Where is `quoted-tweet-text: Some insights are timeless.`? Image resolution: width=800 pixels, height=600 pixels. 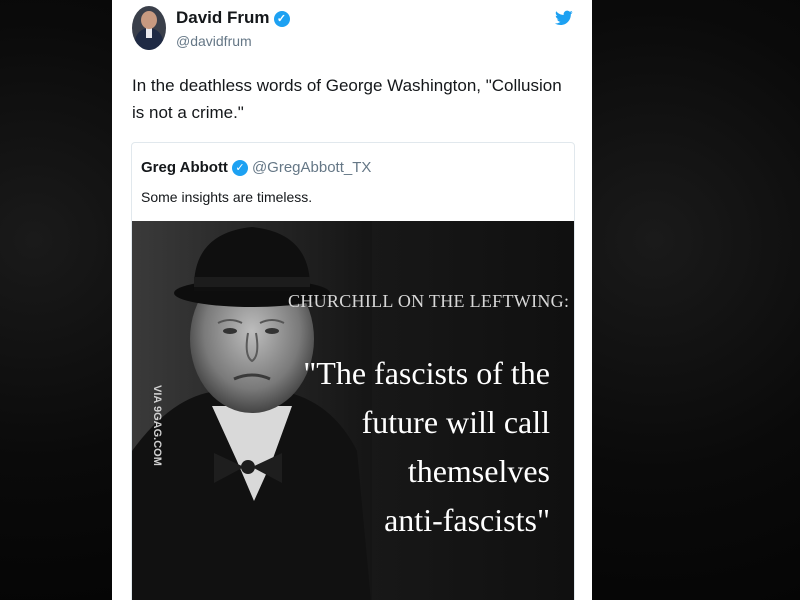 quoted-tweet-text: Some insights are timeless. is located at coordinates (227, 197).